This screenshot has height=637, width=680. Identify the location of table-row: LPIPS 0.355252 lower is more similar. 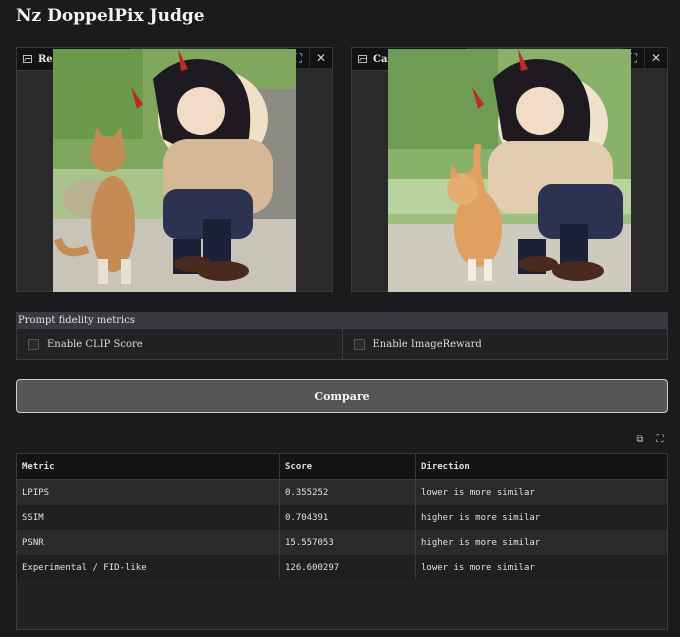
(342, 492).